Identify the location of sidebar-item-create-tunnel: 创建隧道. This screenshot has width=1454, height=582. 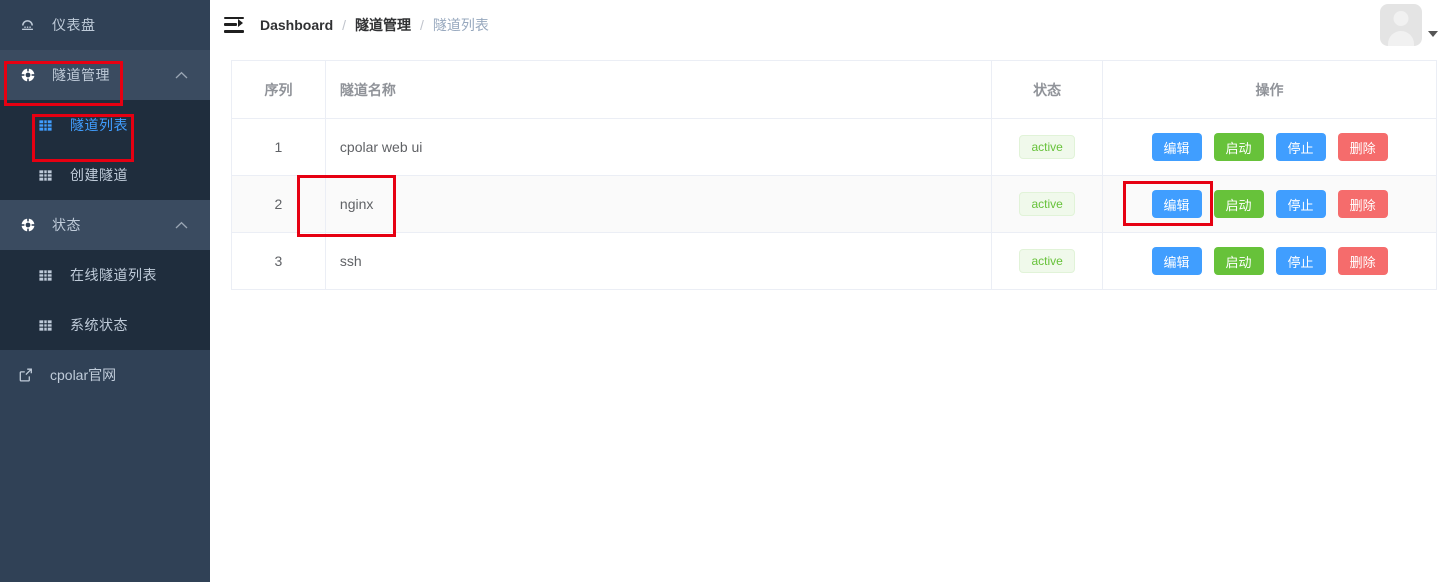
(105, 175).